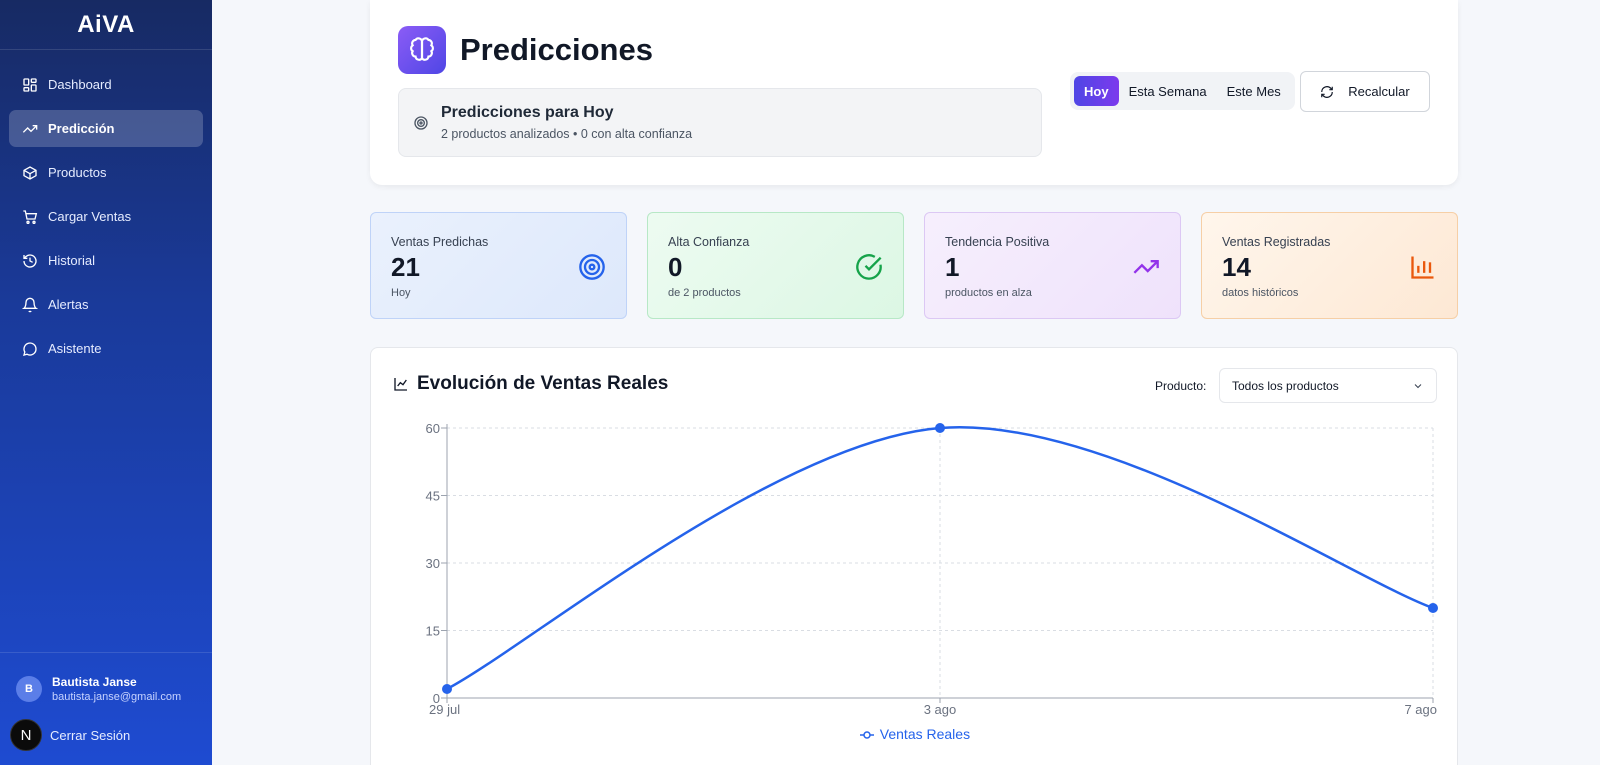 This screenshot has height=765, width=1600. Describe the element at coordinates (997, 242) in the screenshot. I see `stat-label: Tendencia Positiva` at that location.